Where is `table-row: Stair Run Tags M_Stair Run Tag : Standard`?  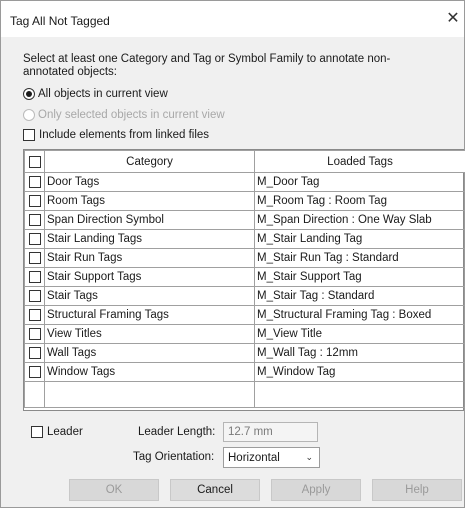
table-row: Stair Run Tags M_Stair Run Tag : Standard is located at coordinates (244, 258).